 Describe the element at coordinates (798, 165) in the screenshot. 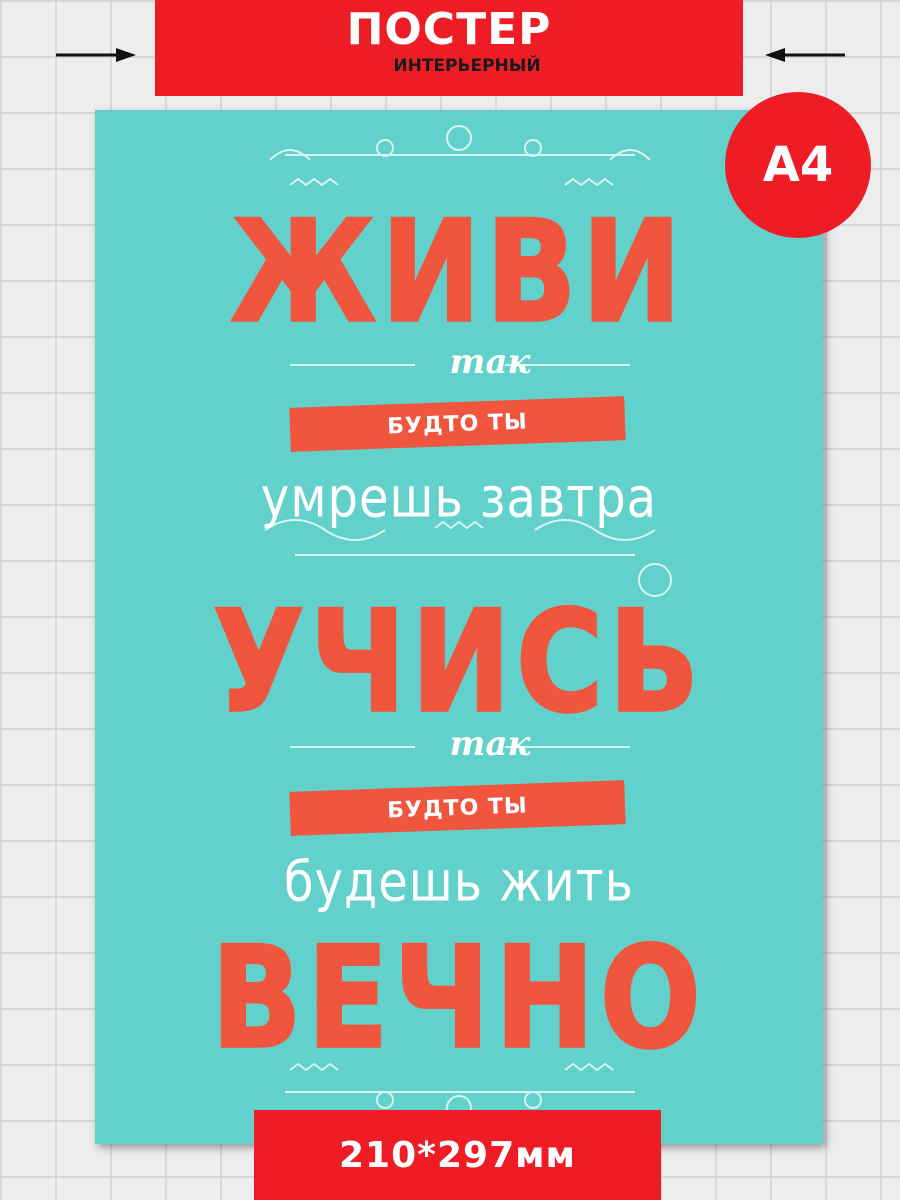

I see `size-badge: А4` at that location.